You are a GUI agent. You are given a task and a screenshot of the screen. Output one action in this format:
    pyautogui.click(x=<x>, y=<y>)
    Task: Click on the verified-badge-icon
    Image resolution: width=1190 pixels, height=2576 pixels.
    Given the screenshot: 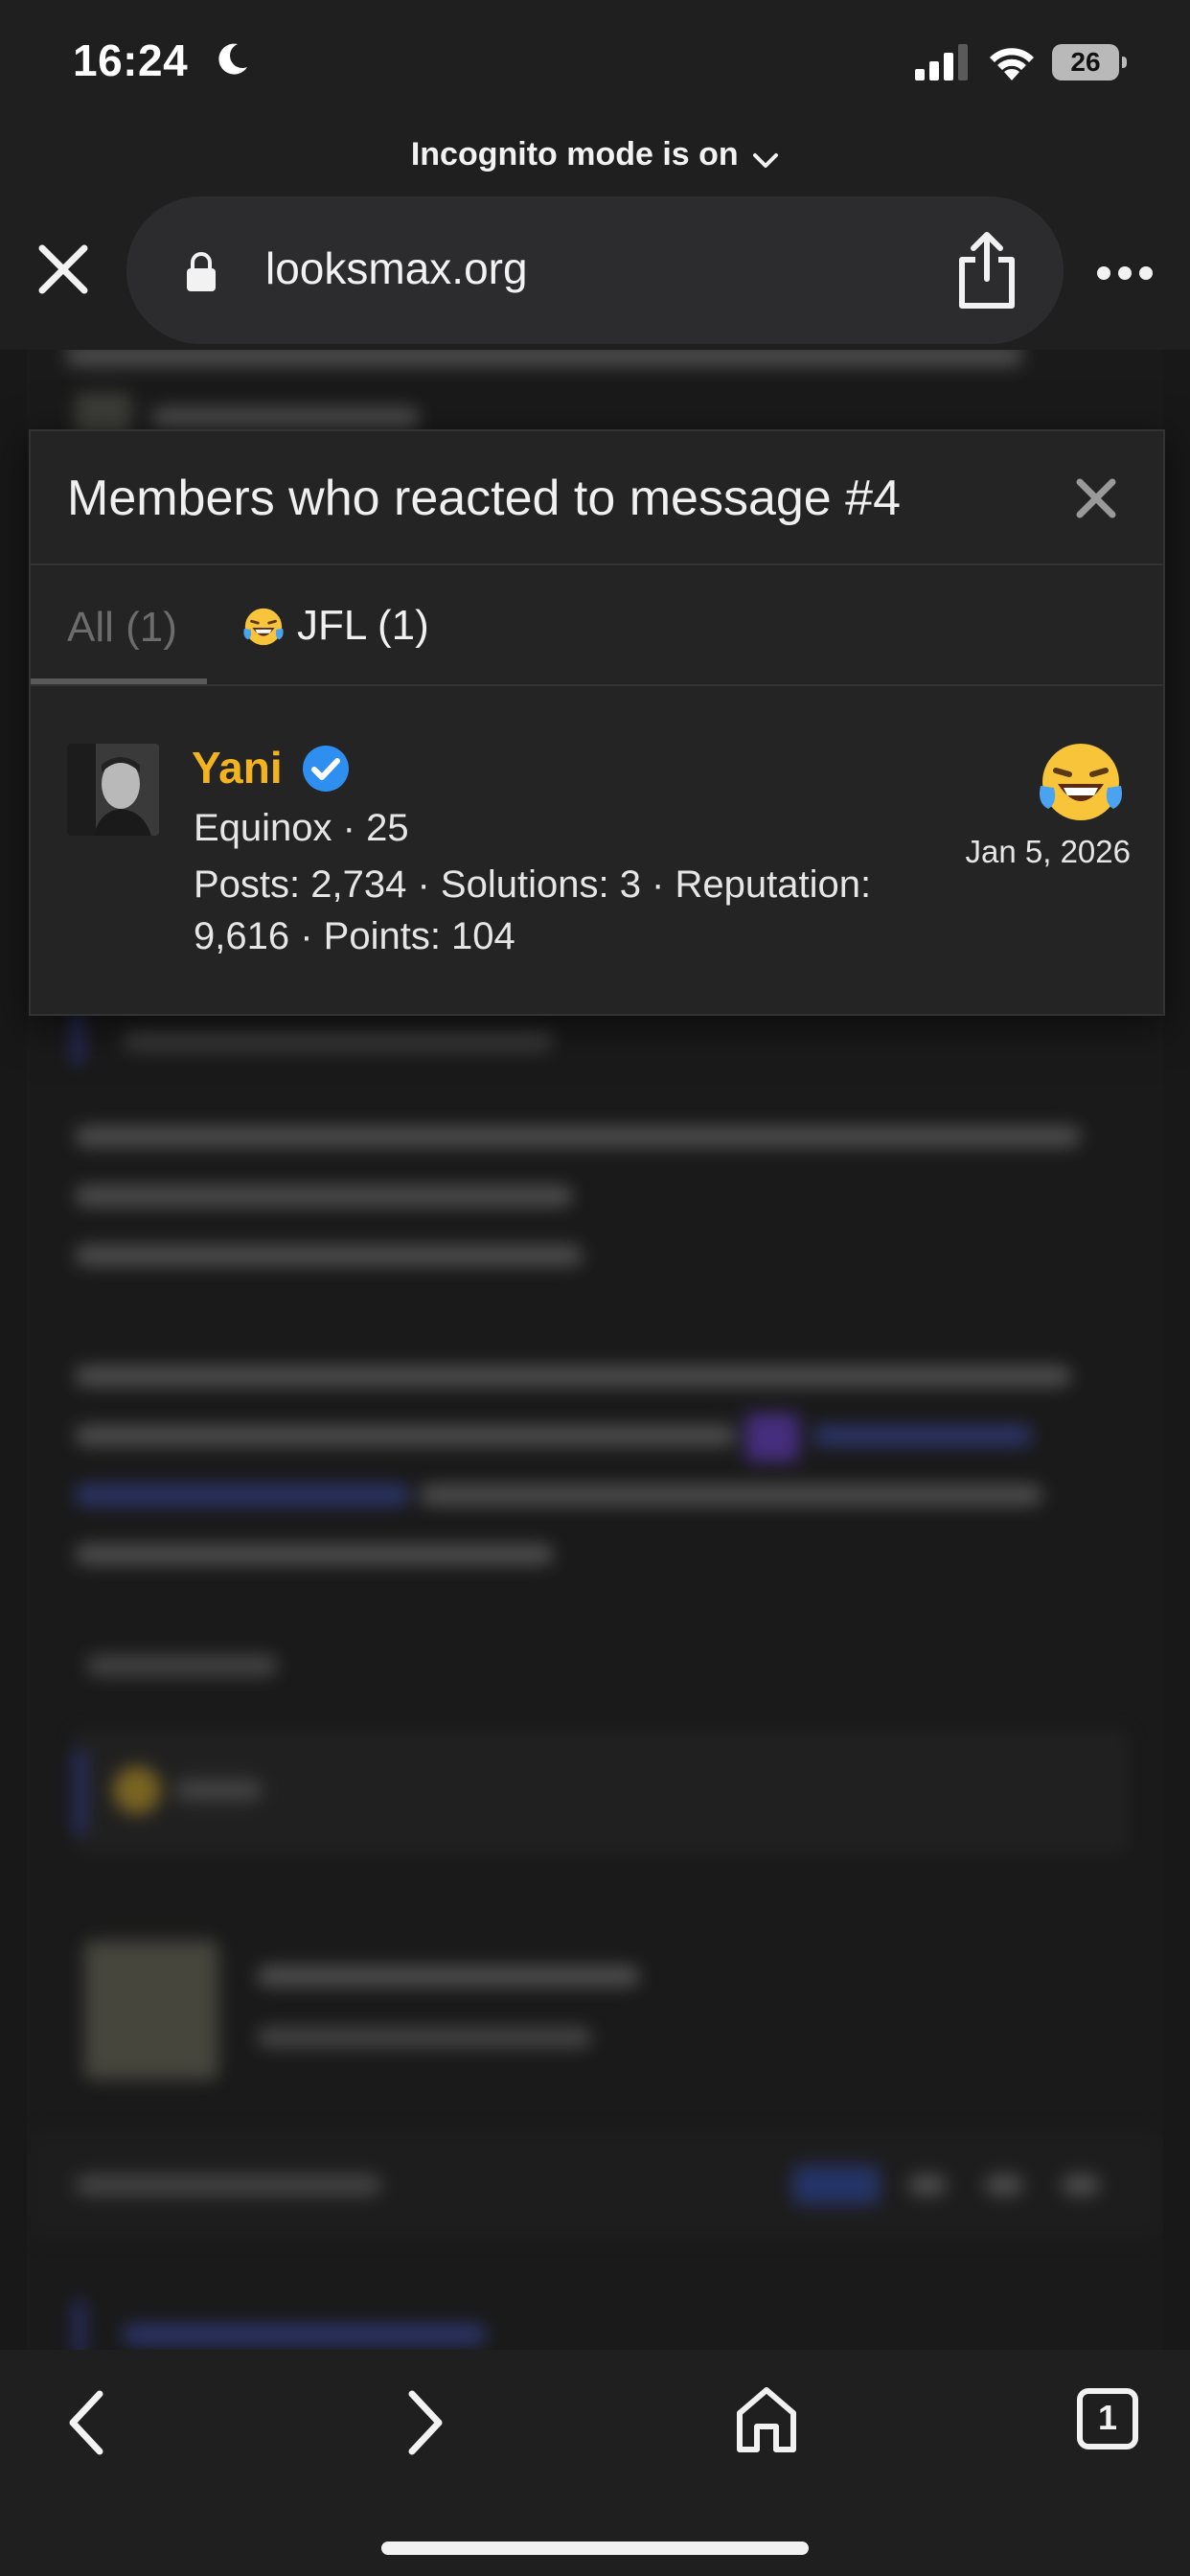 What is the action you would take?
    pyautogui.click(x=326, y=769)
    